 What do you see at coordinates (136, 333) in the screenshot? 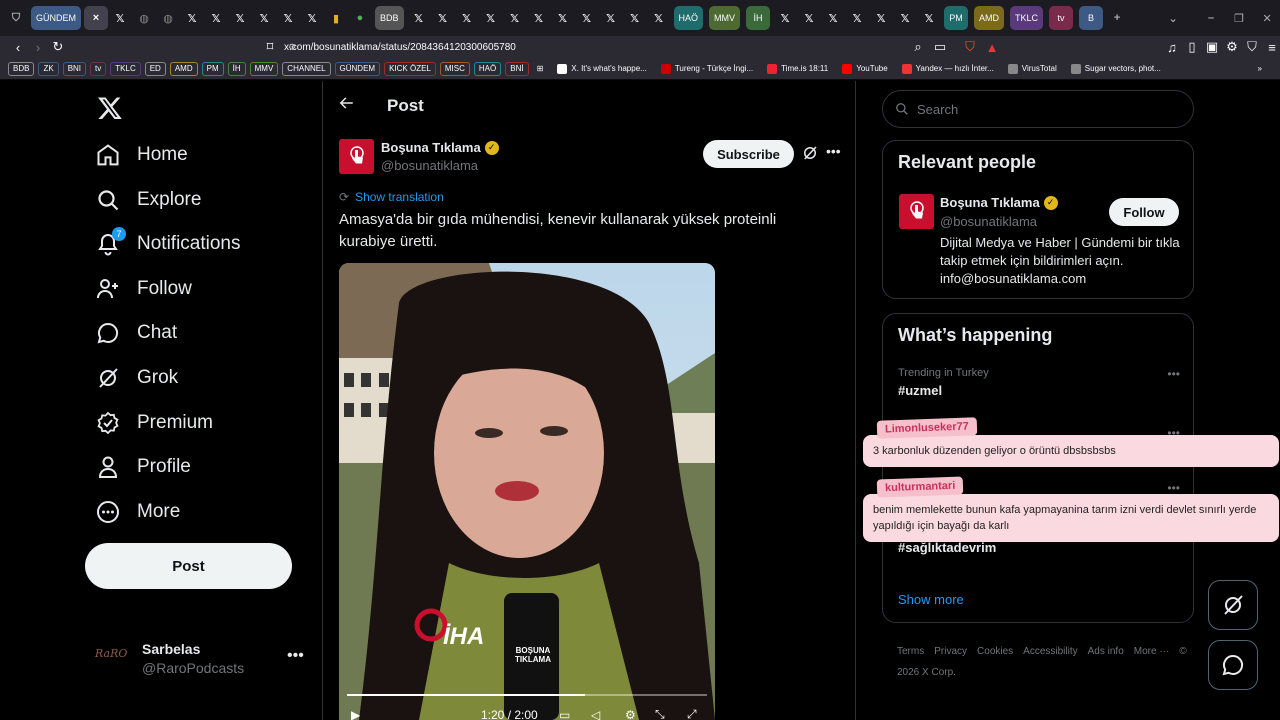
I see `nav-item-chat: Chat` at bounding box center [136, 333].